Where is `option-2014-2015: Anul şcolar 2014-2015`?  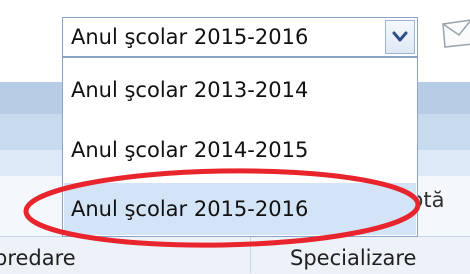 option-2014-2015: Anul şcolar 2014-2015 is located at coordinates (240, 150).